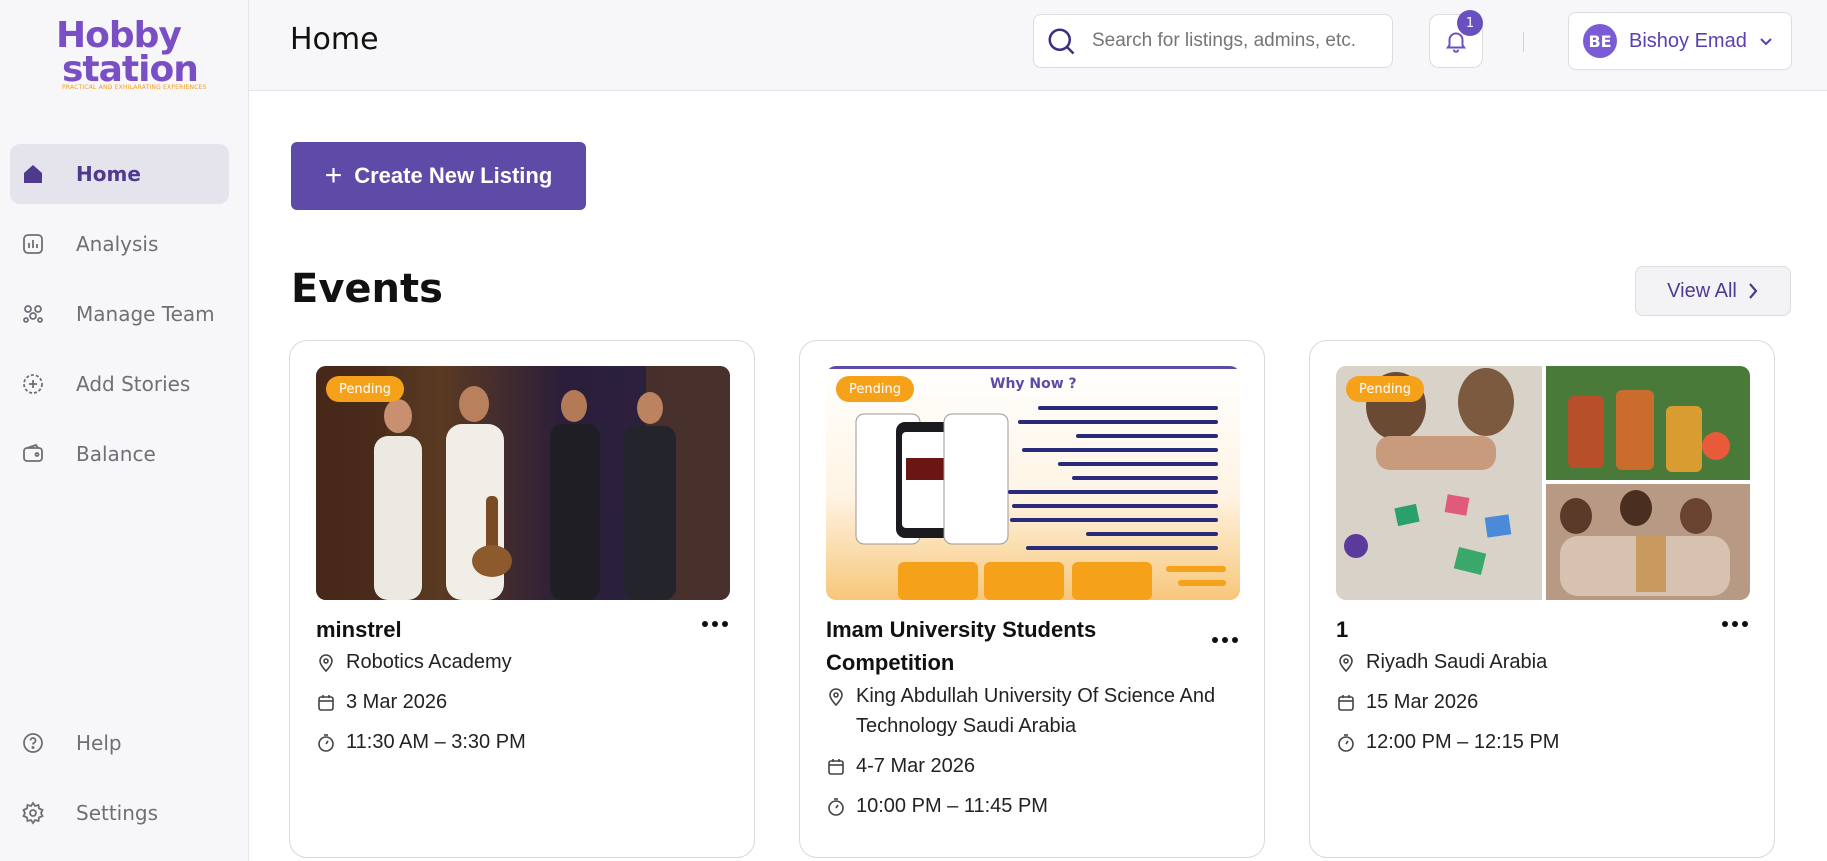 The height and width of the screenshot is (861, 1827). What do you see at coordinates (986, 646) in the screenshot?
I see `event-title: Imam University Students Competition` at bounding box center [986, 646].